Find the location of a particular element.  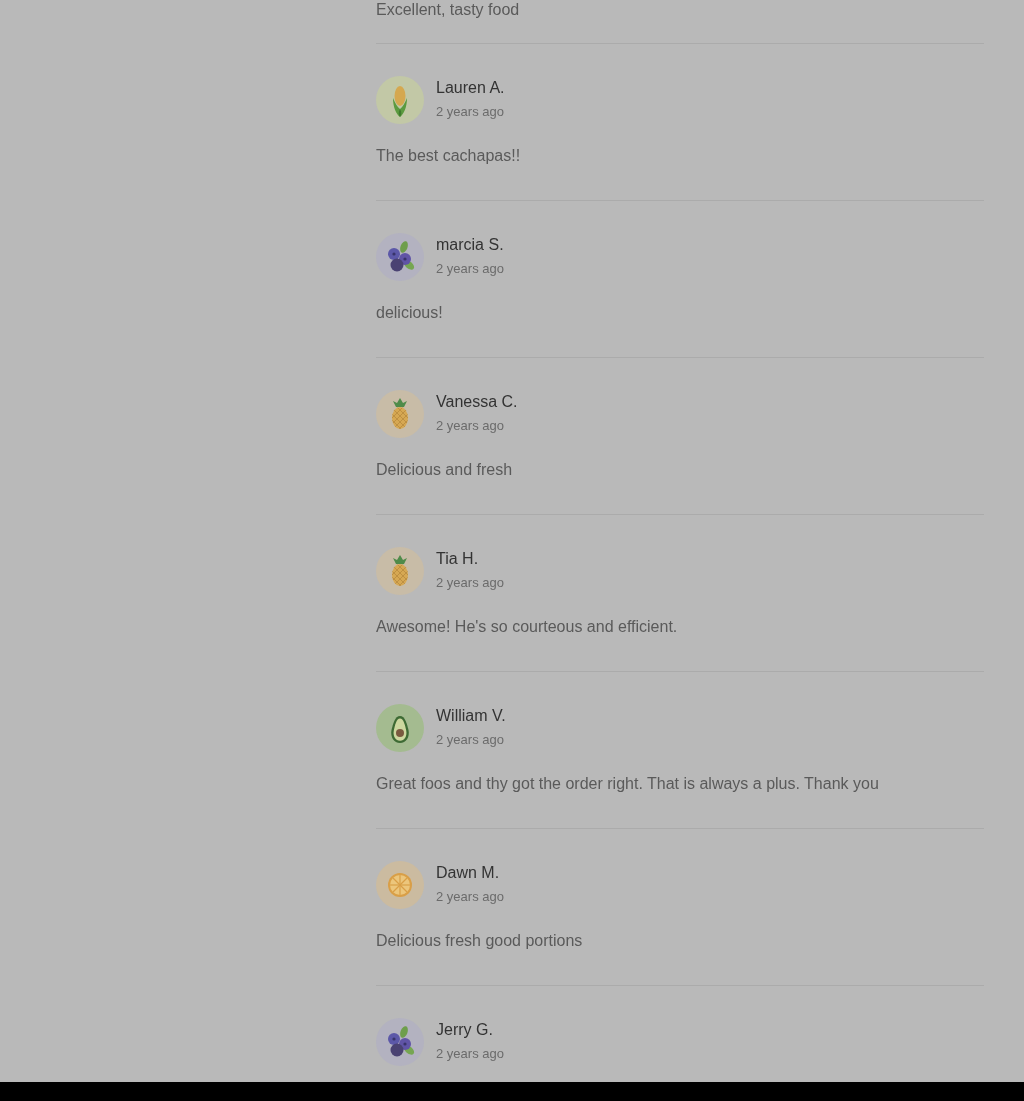

citrus-slice-icon is located at coordinates (400, 885).